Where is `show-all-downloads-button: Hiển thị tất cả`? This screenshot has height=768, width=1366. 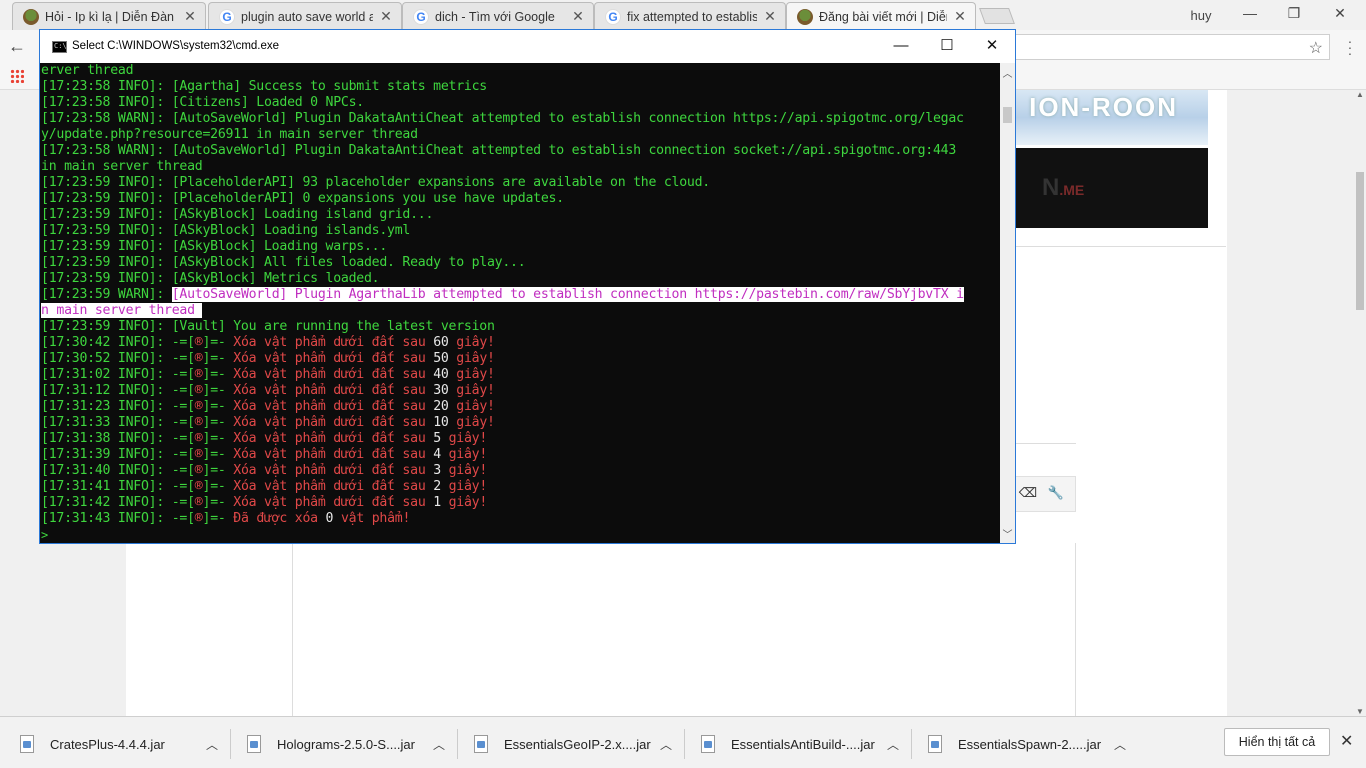
show-all-downloads-button: Hiển thị tất cả is located at coordinates (1277, 742).